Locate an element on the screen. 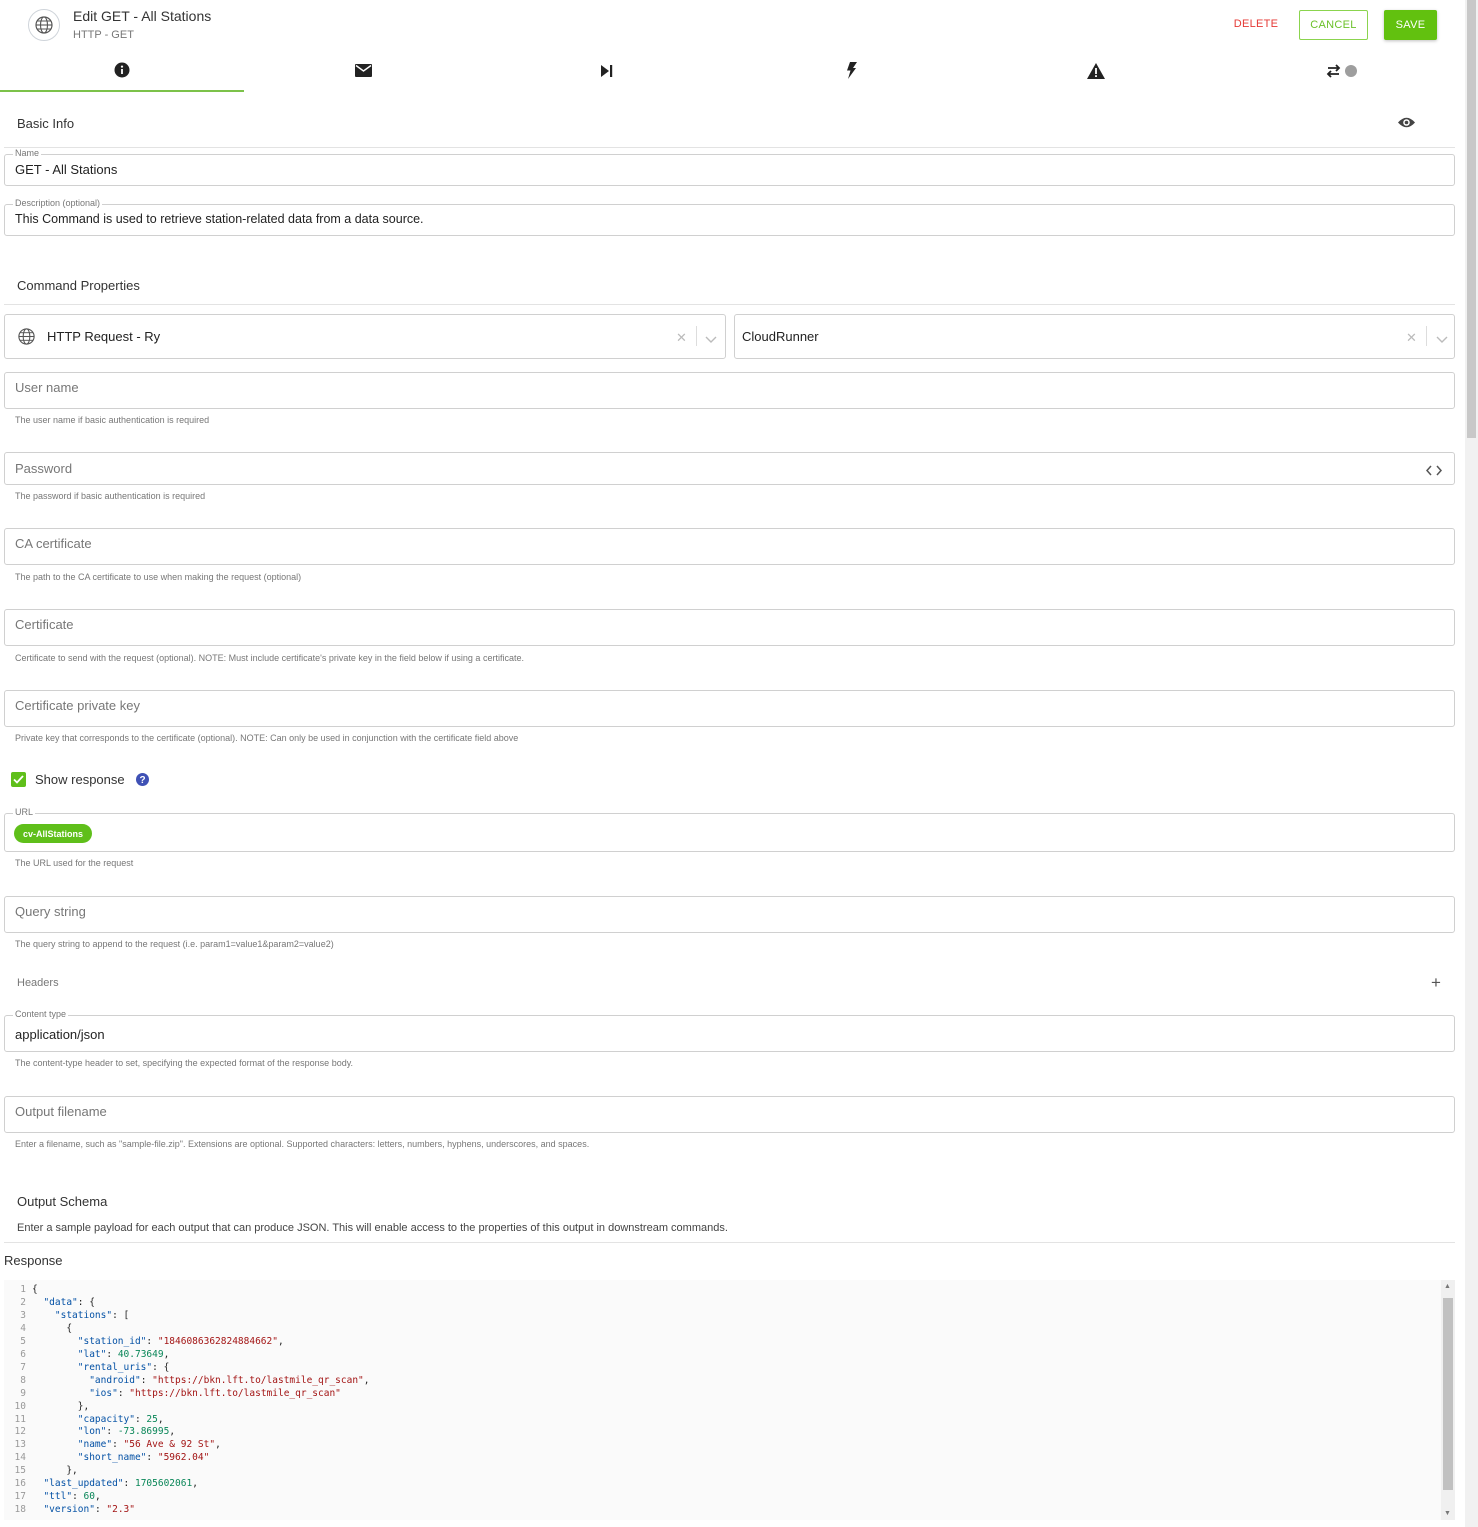 The width and height of the screenshot is (1478, 1527). show-response-checkbox is located at coordinates (18, 779).